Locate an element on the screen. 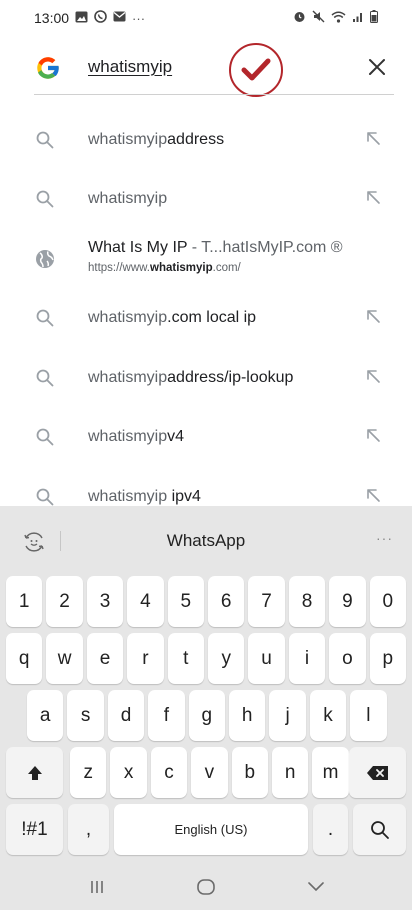 The width and height of the screenshot is (412, 910). suggestion-item: whatismyip.com local ip is located at coordinates (206, 319).